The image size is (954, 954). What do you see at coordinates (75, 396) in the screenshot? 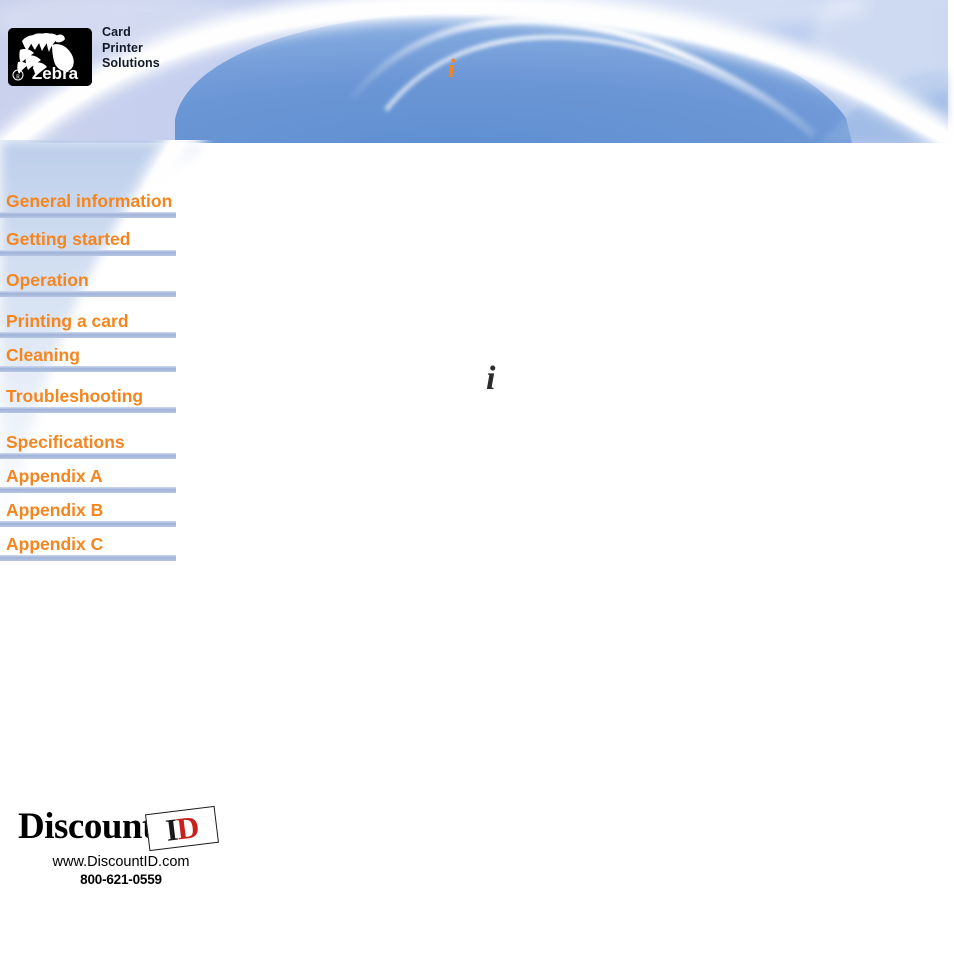
I see `menu-label: Troubleshooting` at bounding box center [75, 396].